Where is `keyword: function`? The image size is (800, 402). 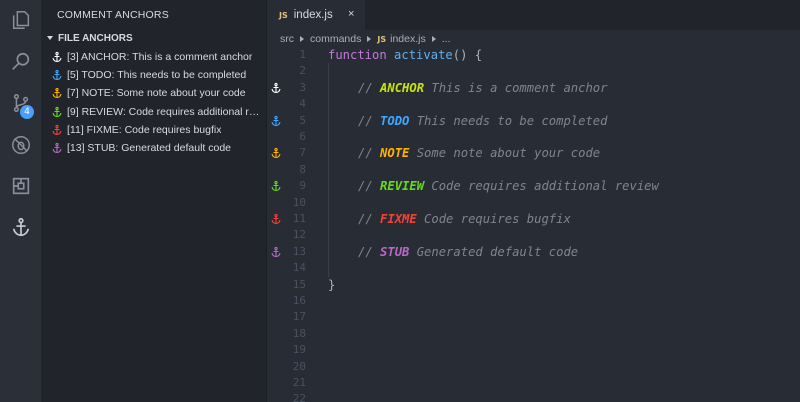 keyword: function is located at coordinates (357, 55).